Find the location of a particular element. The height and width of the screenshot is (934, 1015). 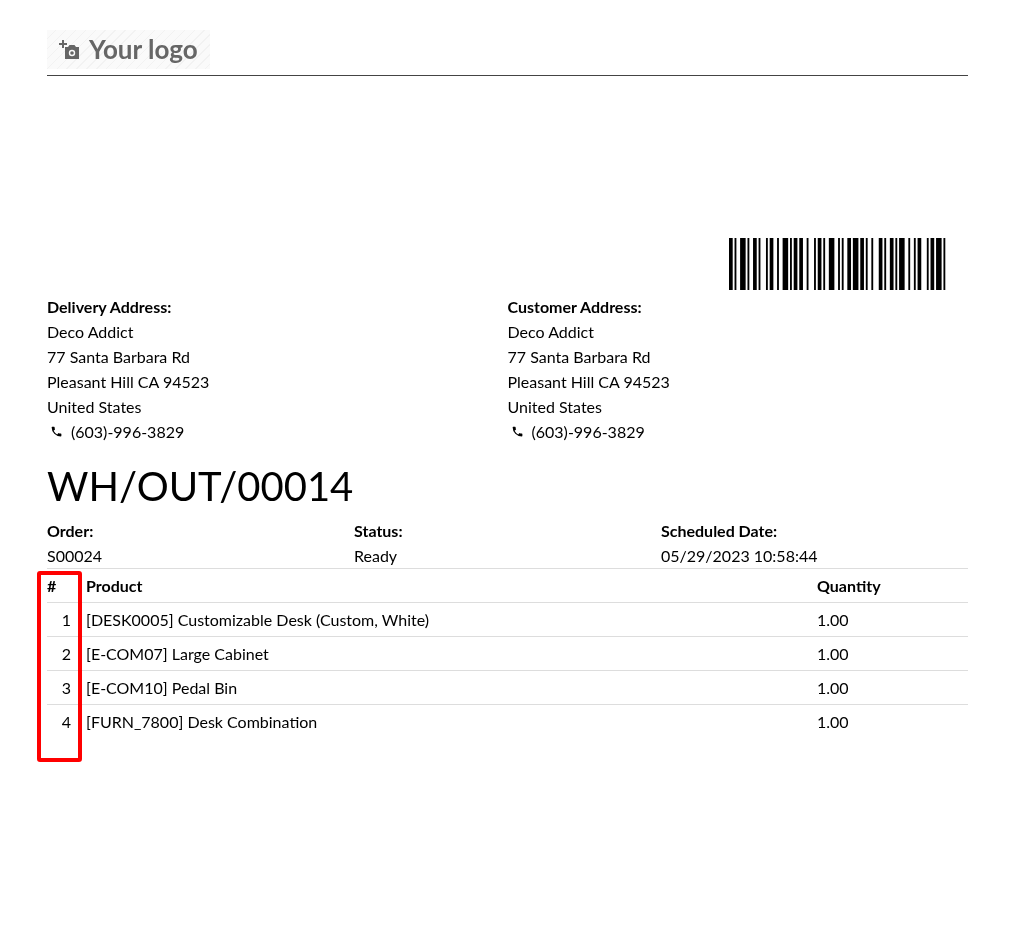

address-heading: Customer Address: is located at coordinates (575, 307).